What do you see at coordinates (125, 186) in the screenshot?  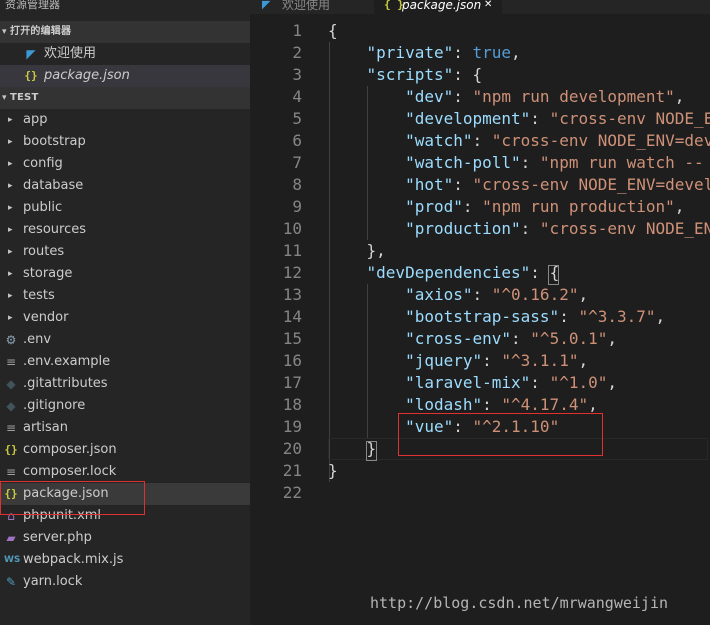 I see `folder-item-database: ▸ database` at bounding box center [125, 186].